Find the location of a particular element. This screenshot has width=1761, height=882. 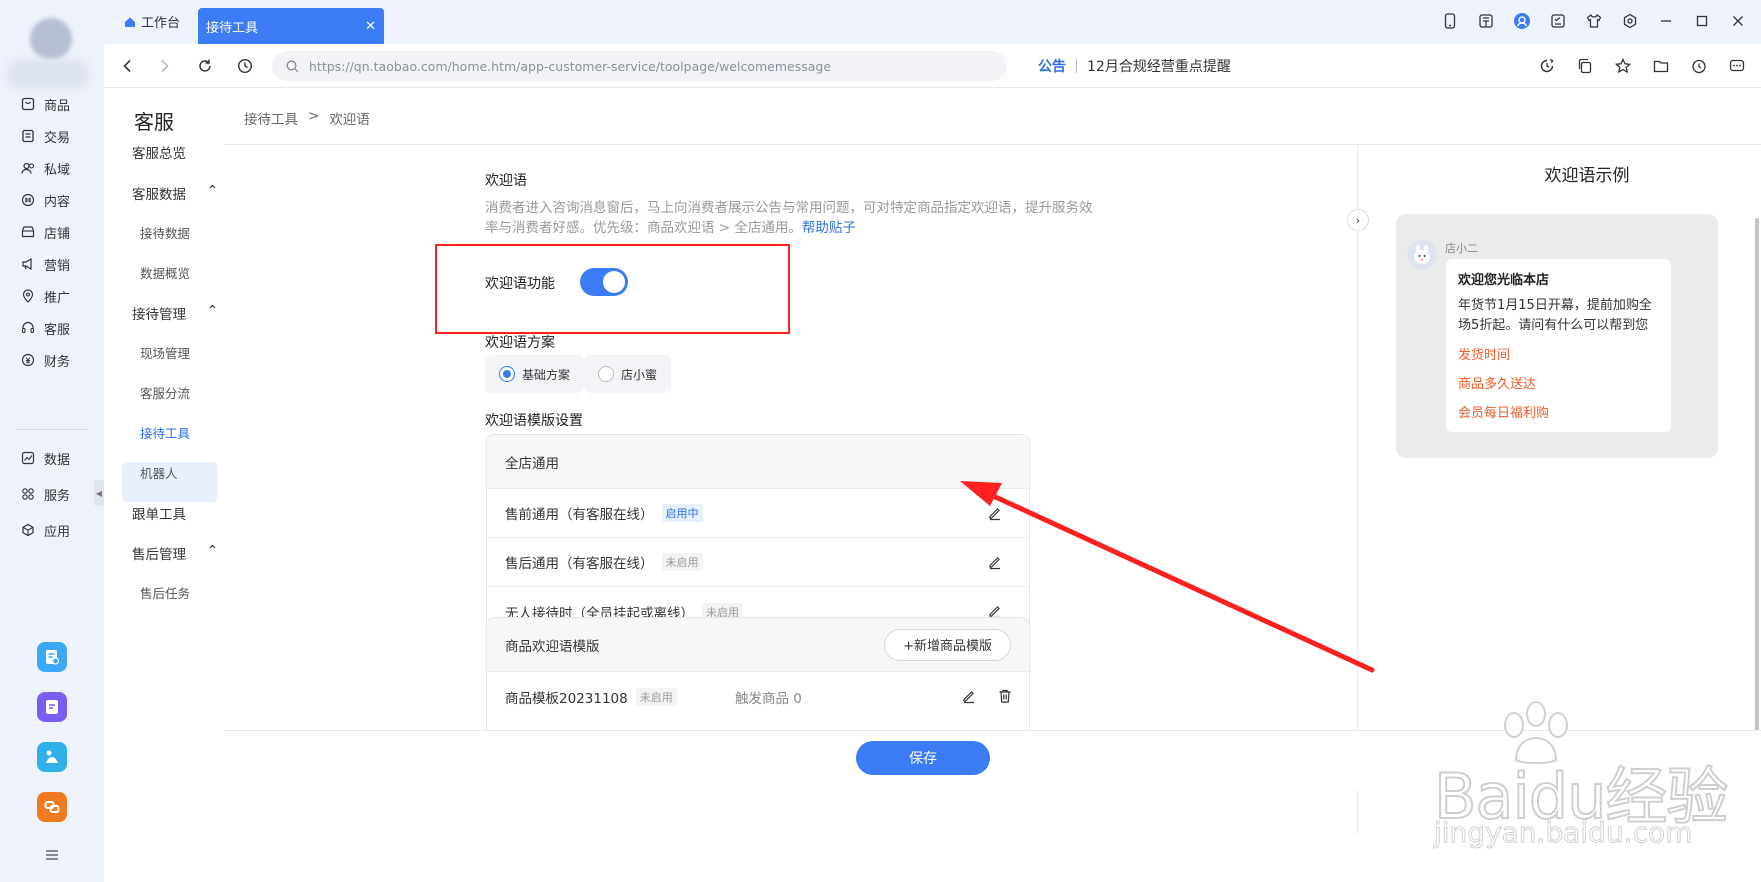

app-shortcut-4-icon is located at coordinates (52, 807).